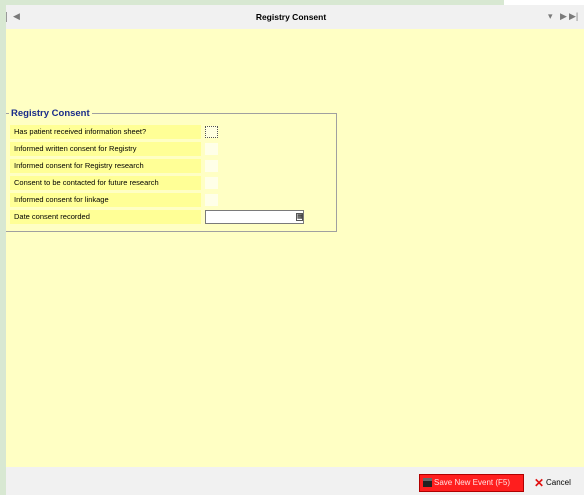  Describe the element at coordinates (105, 166) in the screenshot. I see `field-label: Informed consent for Registry research` at that location.